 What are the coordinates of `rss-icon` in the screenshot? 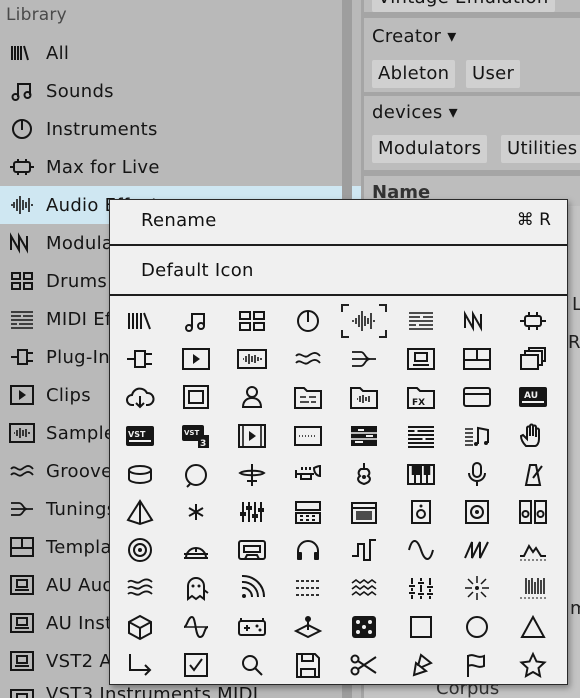 It's located at (252, 588).